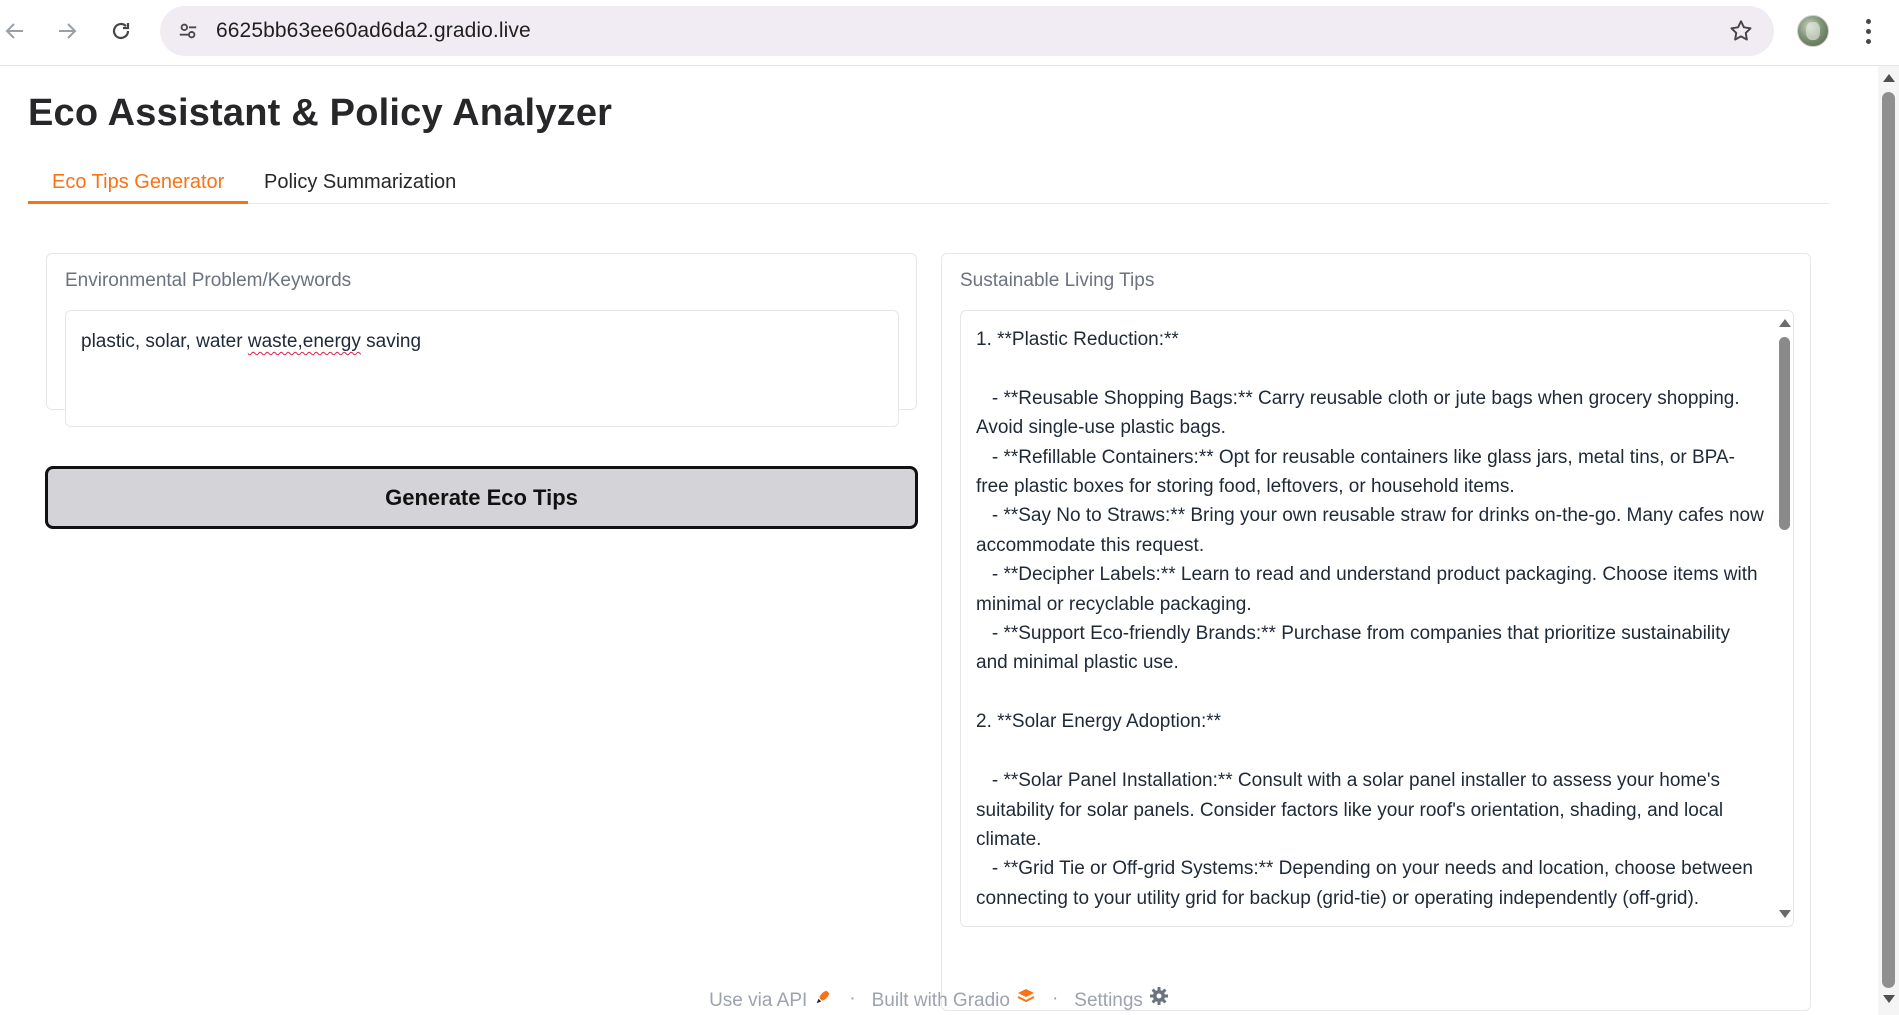 The image size is (1899, 1015). I want to click on settings-link: Settings, so click(1121, 999).